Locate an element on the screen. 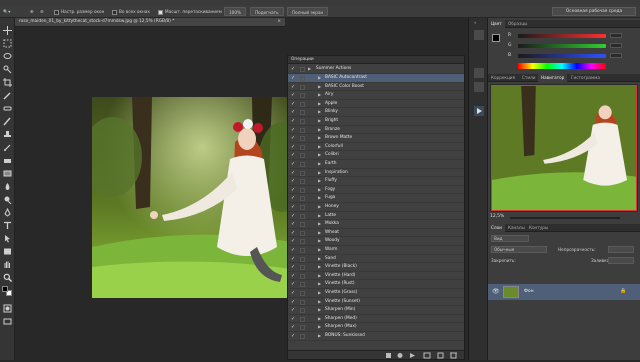  tab-histogram: Гистограмма is located at coordinates (585, 78).